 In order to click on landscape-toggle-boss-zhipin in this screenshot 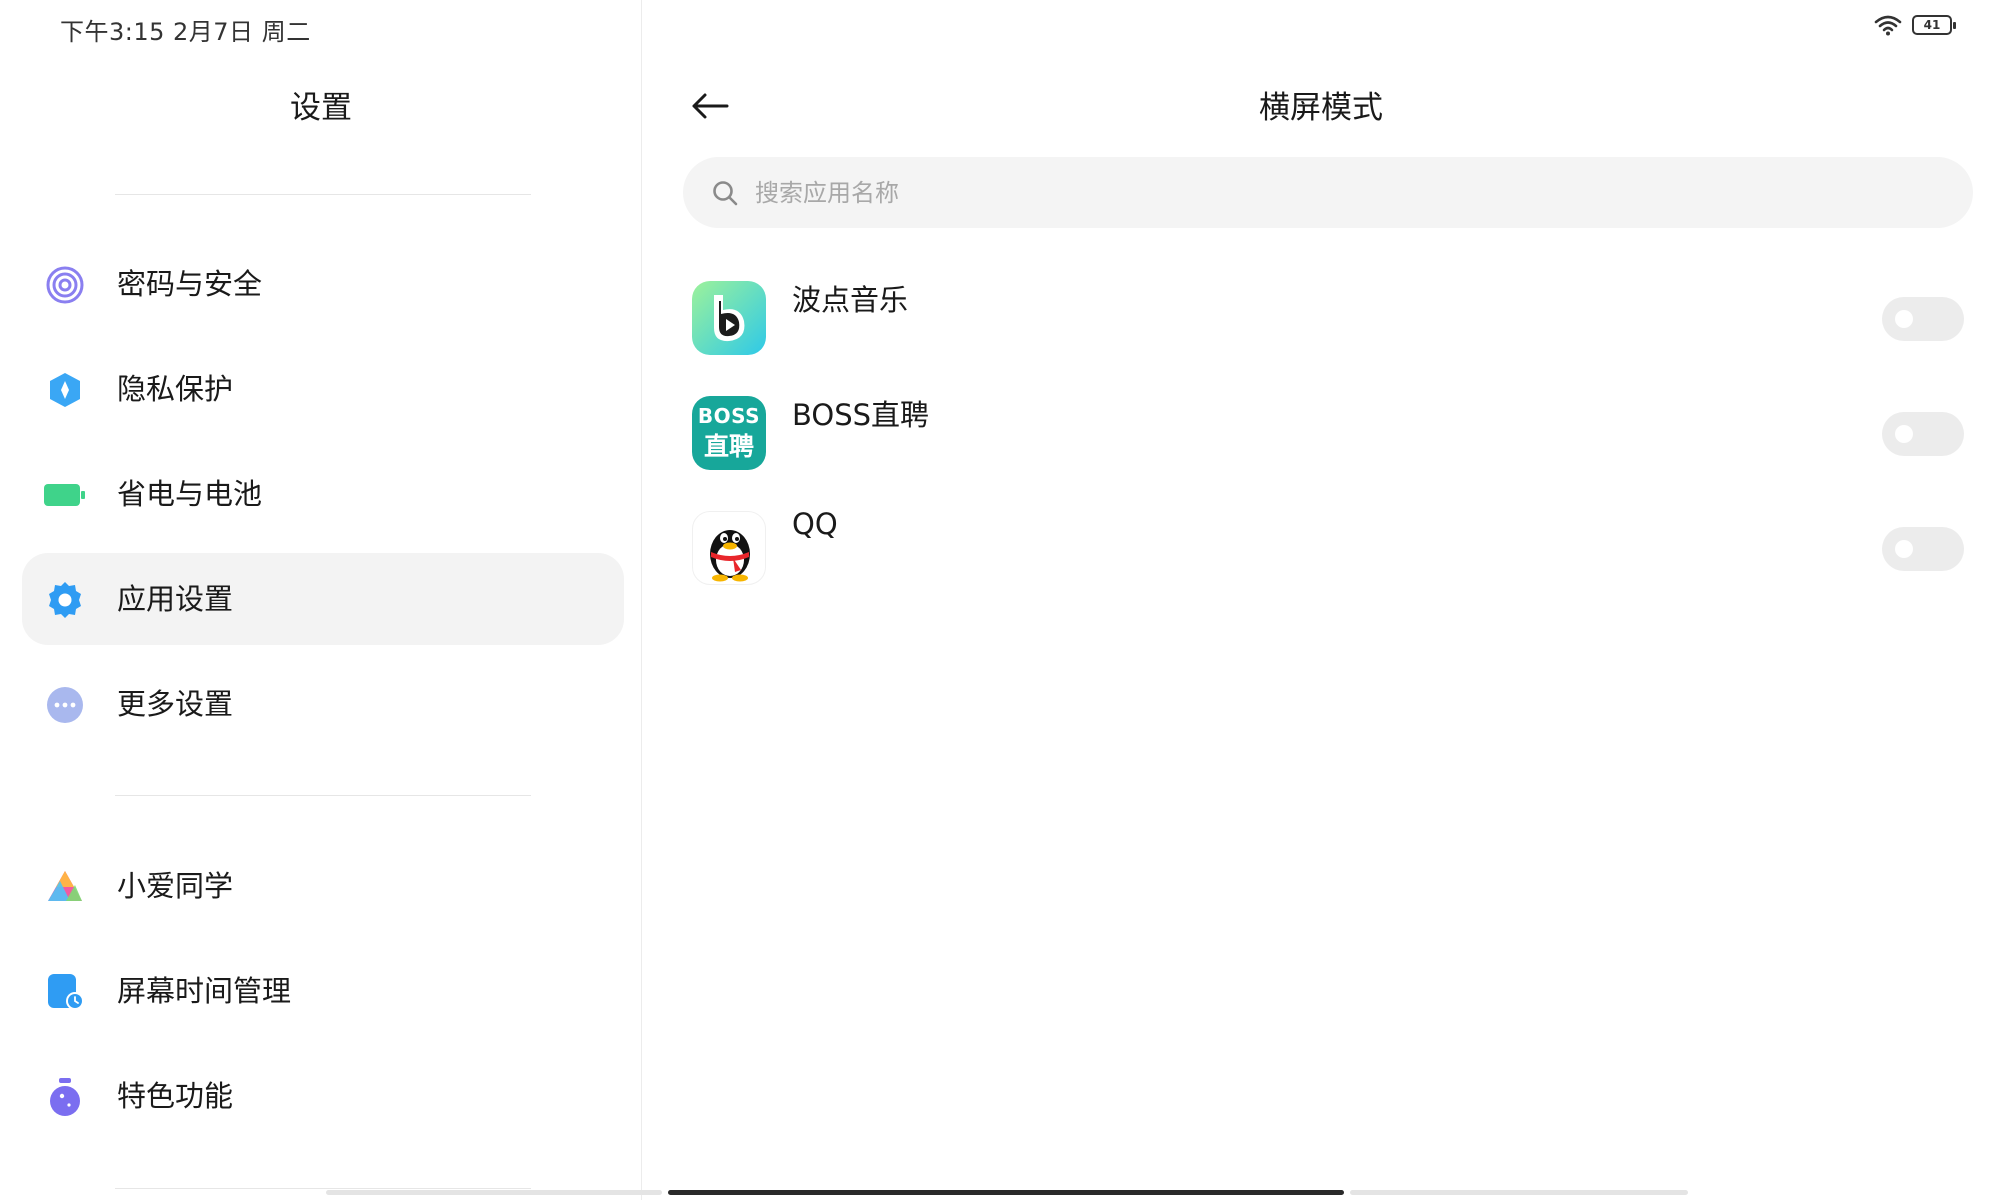, I will do `click(1923, 434)`.